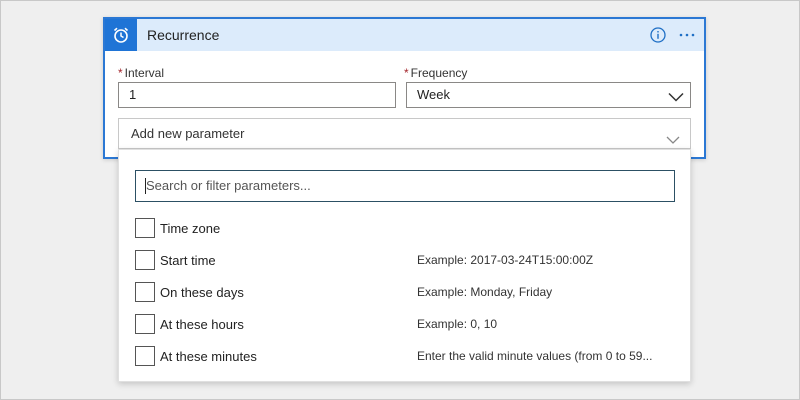 The width and height of the screenshot is (800, 400). I want to click on interval-label: * Interval, so click(141, 73).